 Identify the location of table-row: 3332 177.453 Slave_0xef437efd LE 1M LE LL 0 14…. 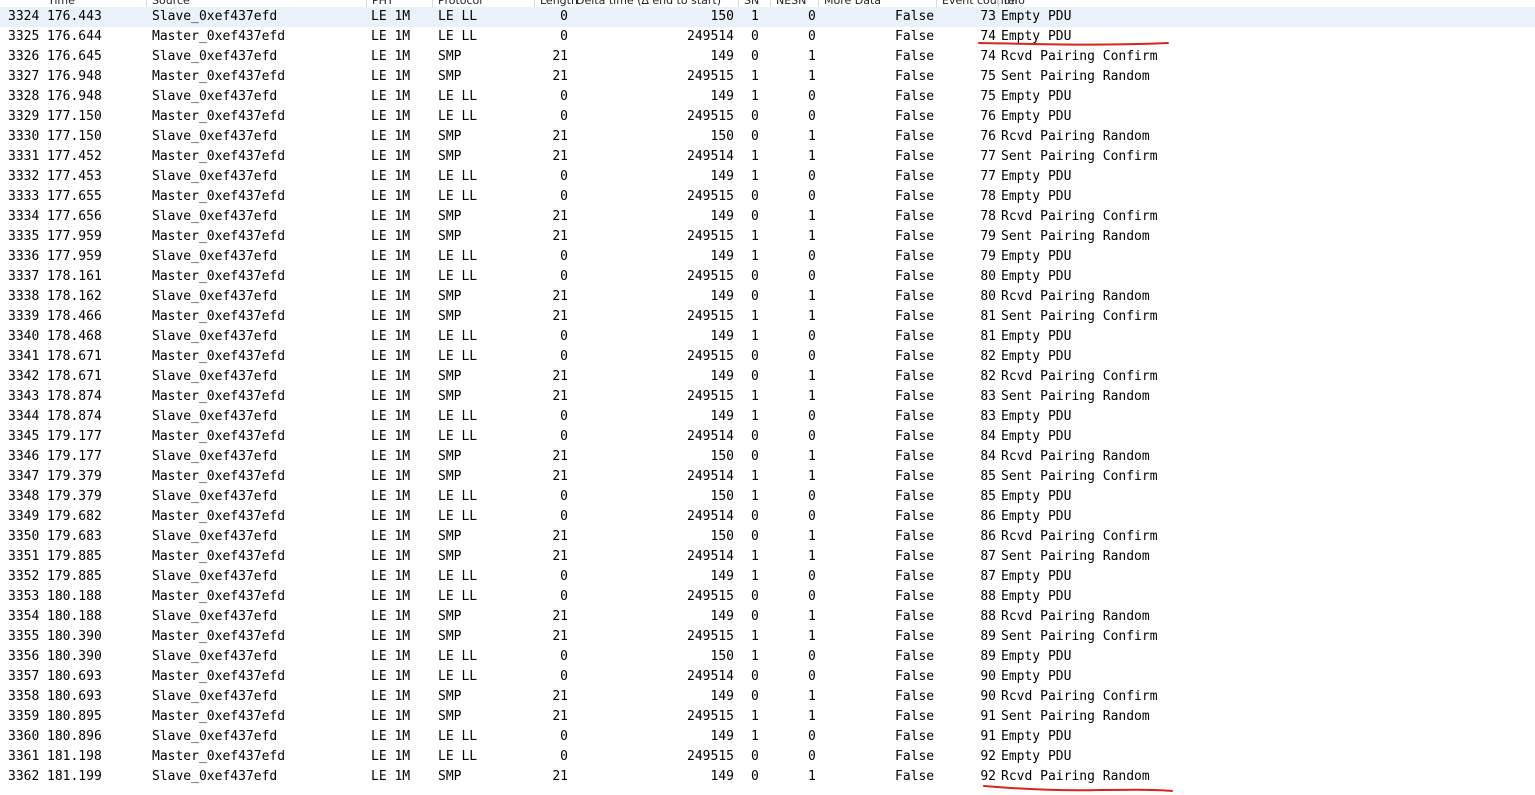
(767, 177).